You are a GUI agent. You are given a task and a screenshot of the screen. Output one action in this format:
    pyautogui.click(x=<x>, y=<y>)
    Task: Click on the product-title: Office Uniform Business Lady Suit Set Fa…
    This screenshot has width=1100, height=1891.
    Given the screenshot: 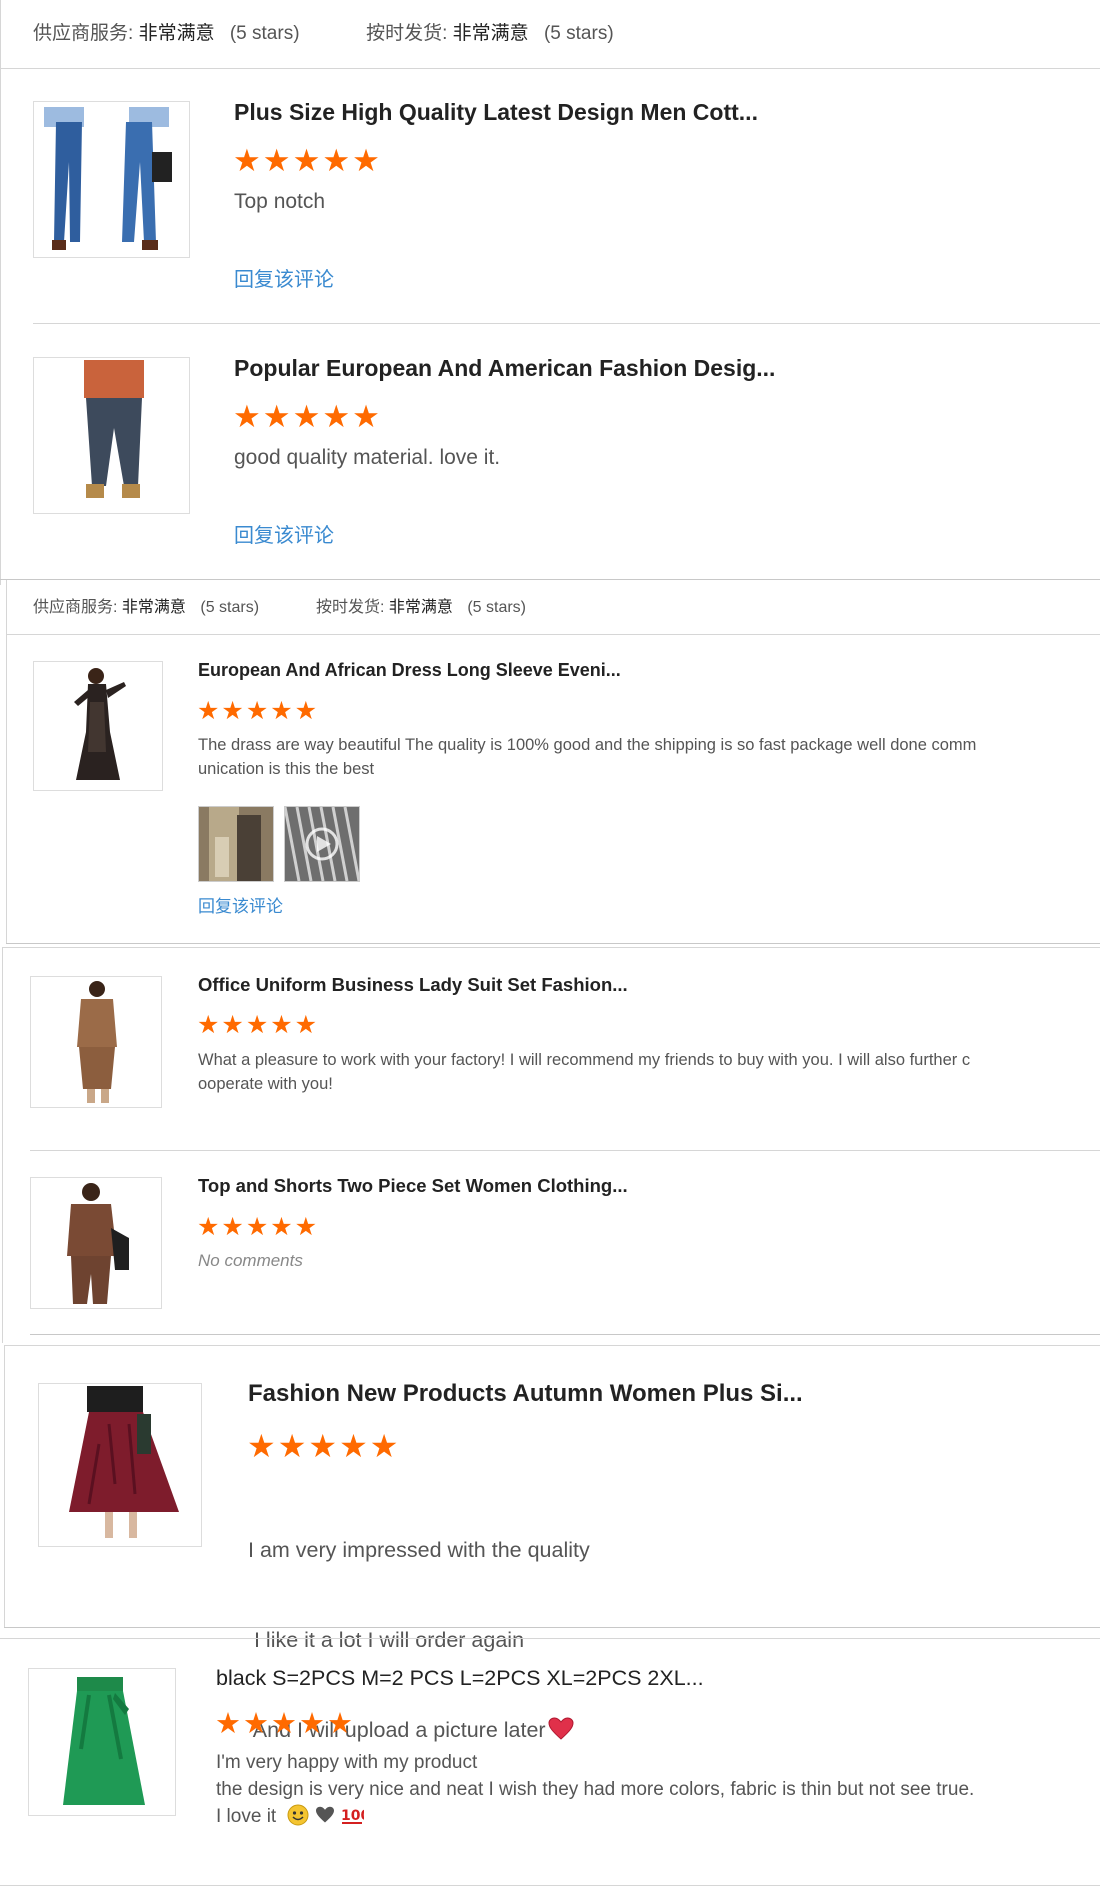 What is the action you would take?
    pyautogui.click(x=413, y=985)
    